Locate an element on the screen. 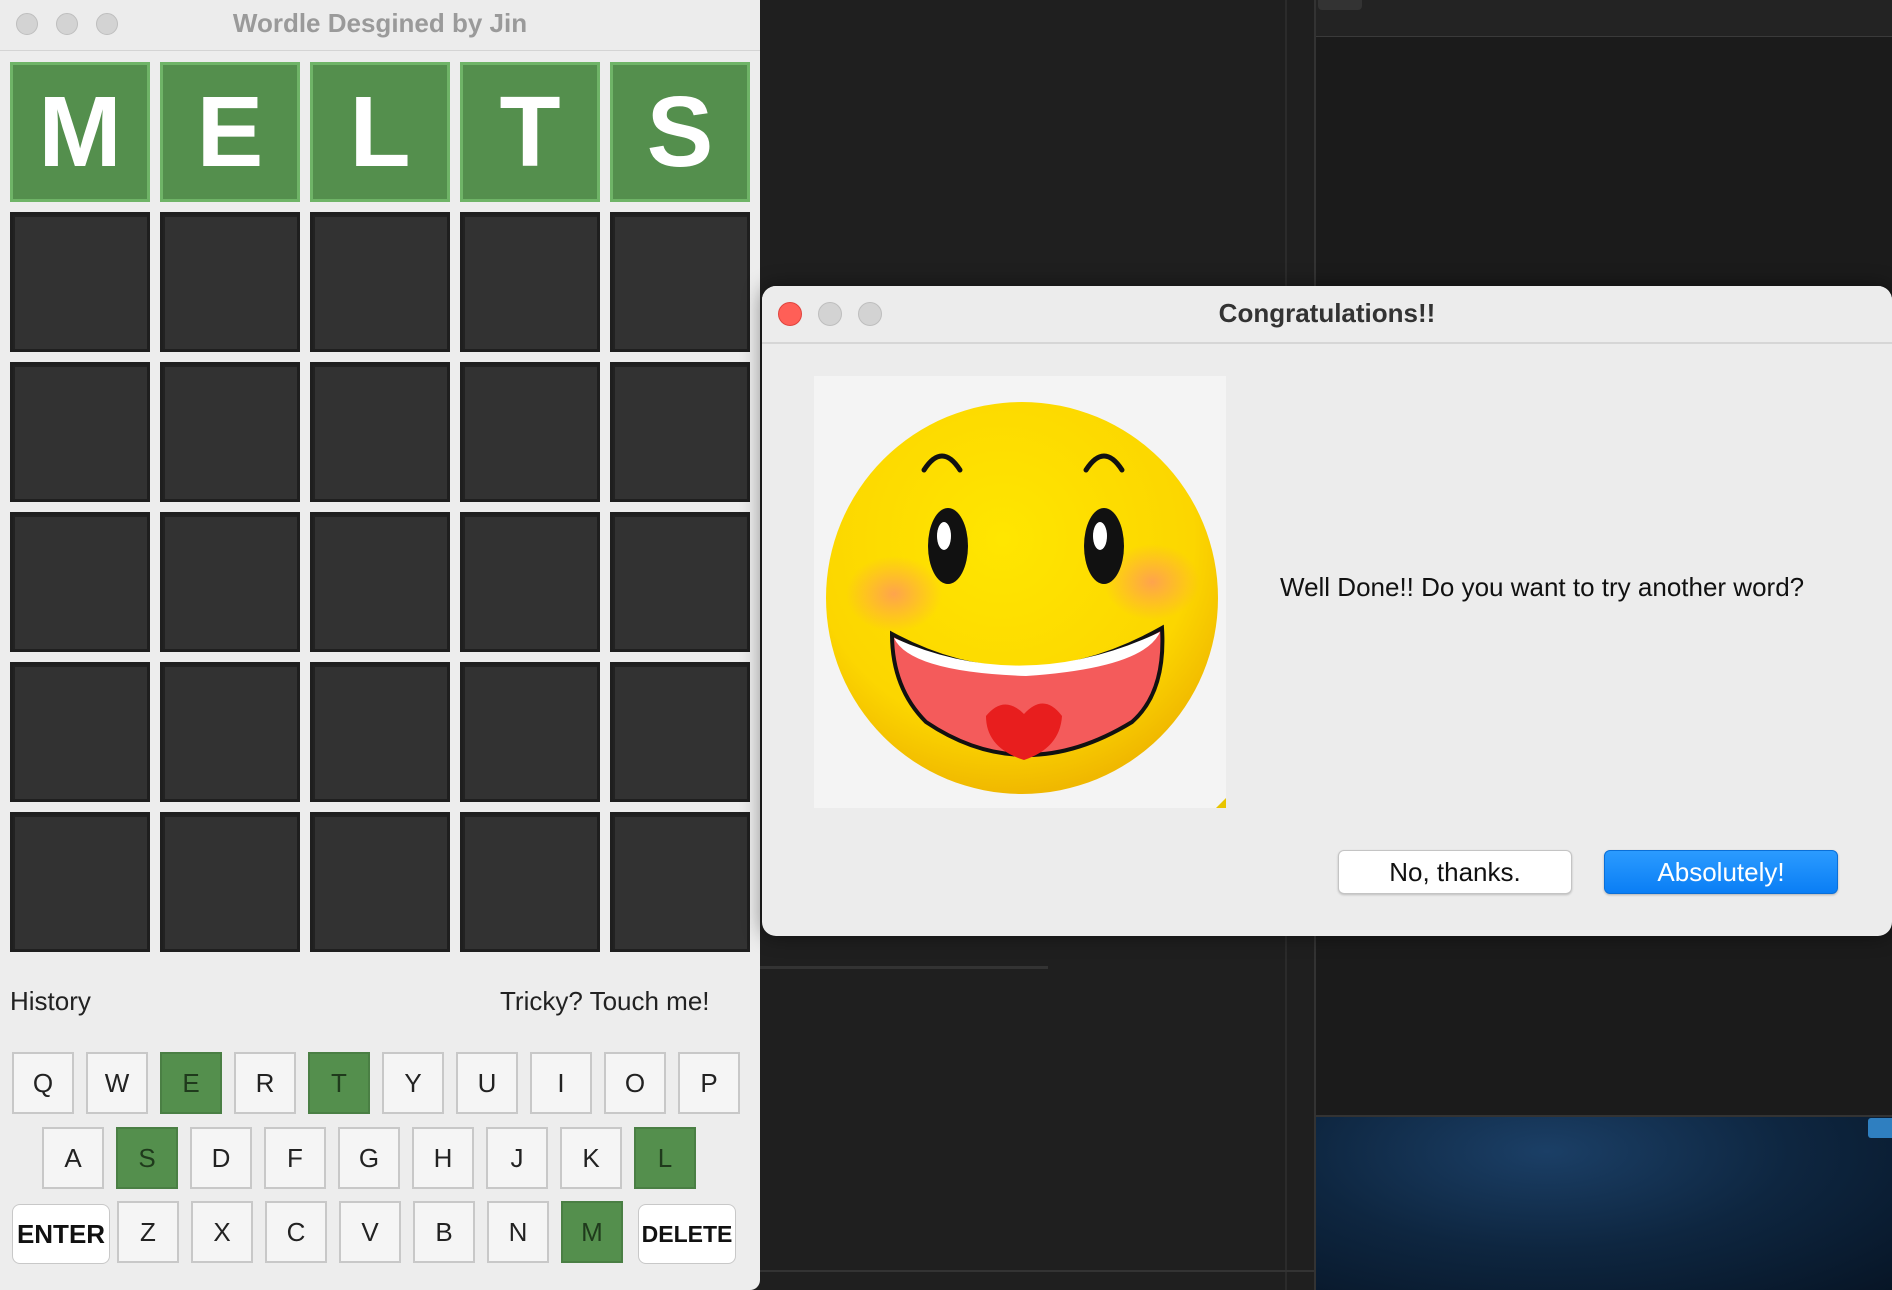 This screenshot has height=1290, width=1892. smiley-face-icon is located at coordinates (1020, 592).